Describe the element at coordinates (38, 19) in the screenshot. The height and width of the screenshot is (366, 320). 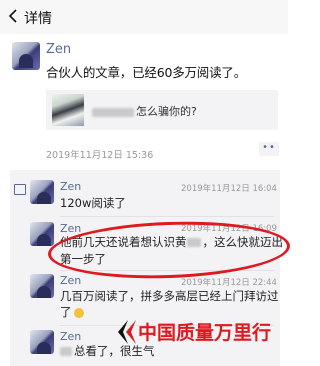
I see `page-title: 详情` at that location.